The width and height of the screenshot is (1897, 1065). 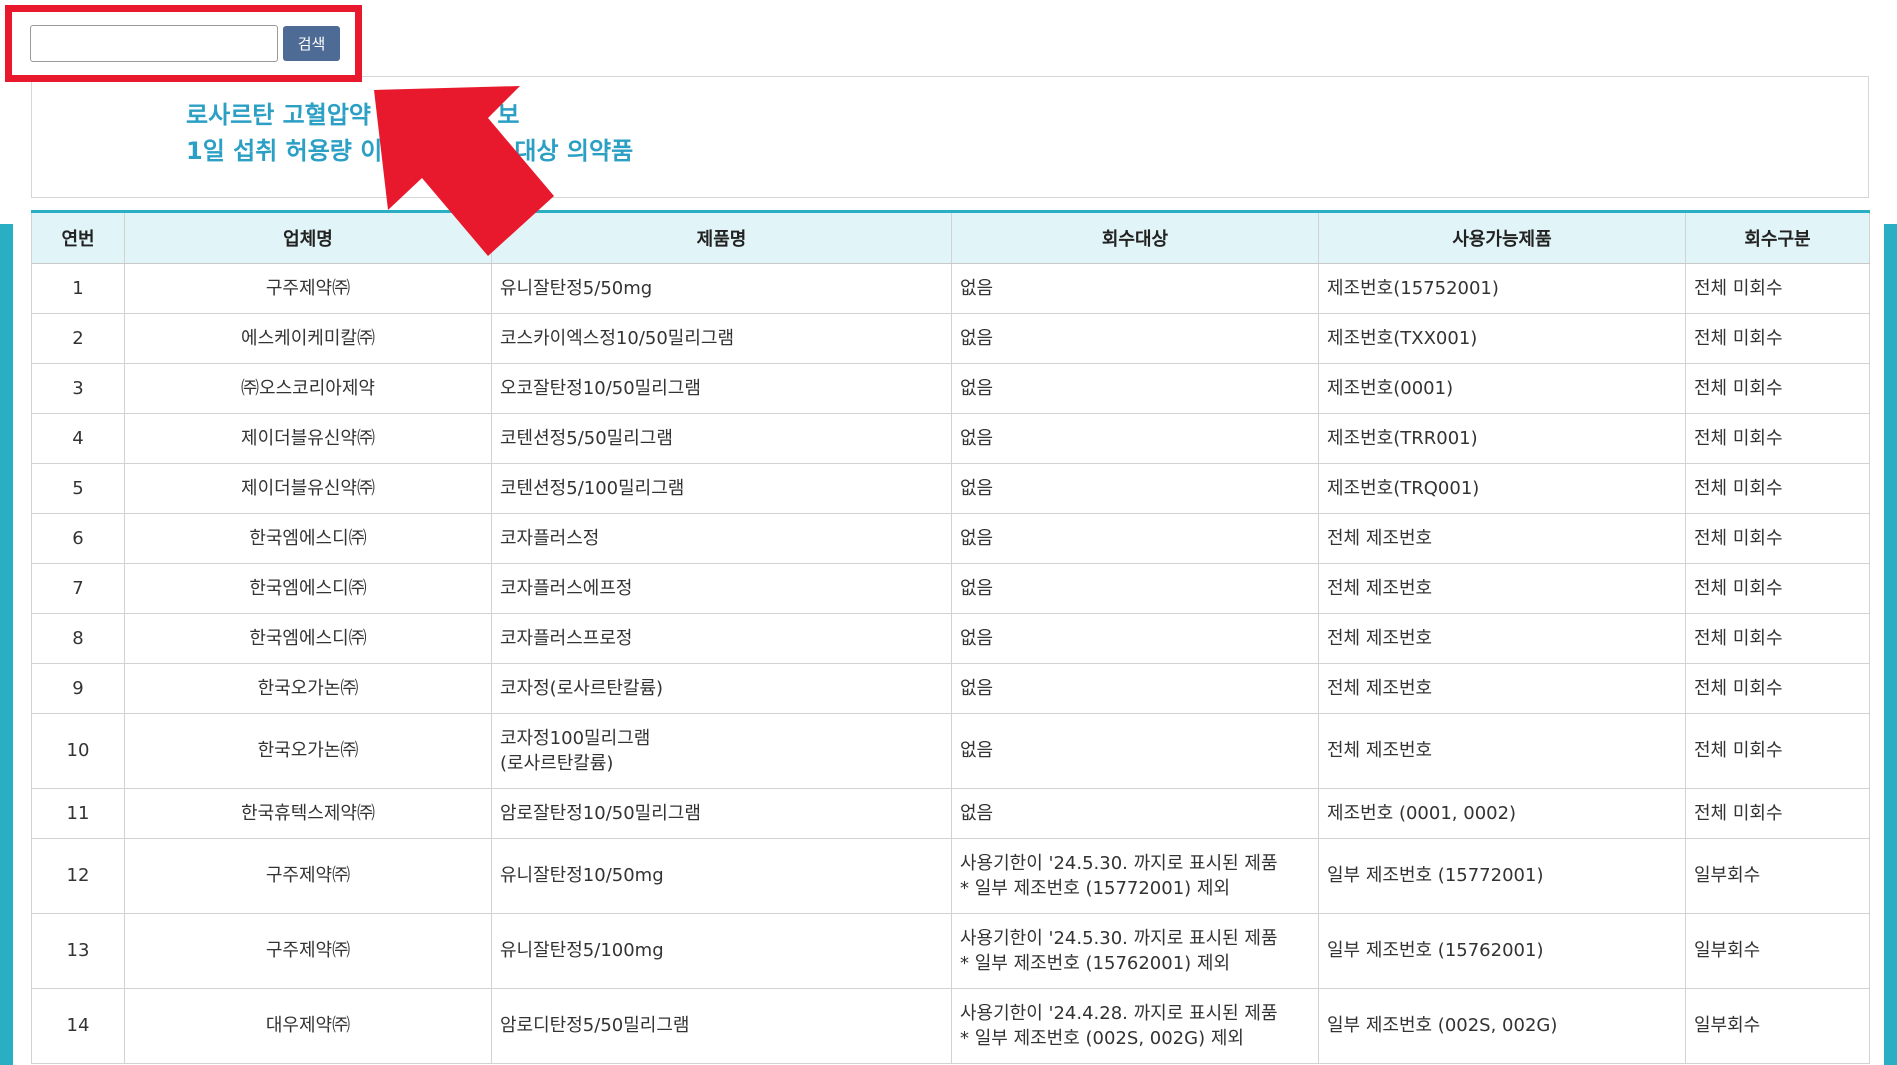 I want to click on header-product: 제품명, so click(x=721, y=237).